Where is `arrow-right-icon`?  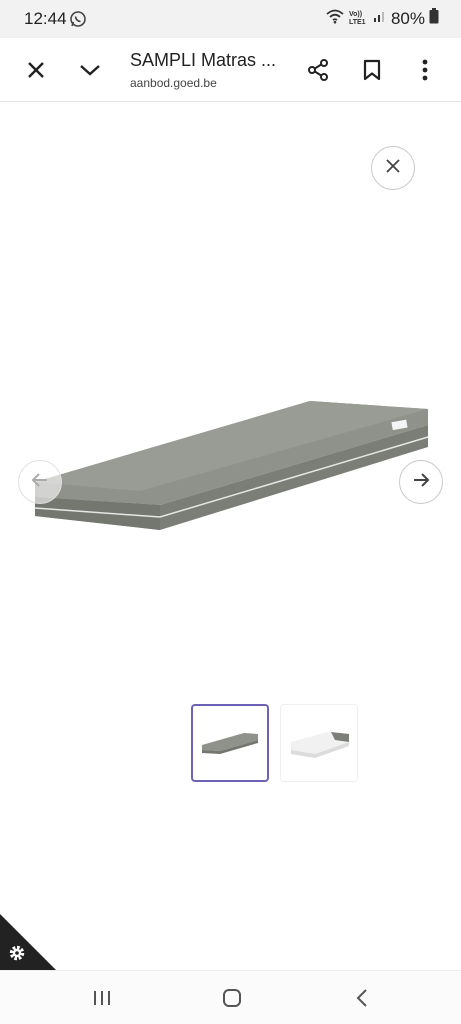
arrow-right-icon is located at coordinates (421, 482).